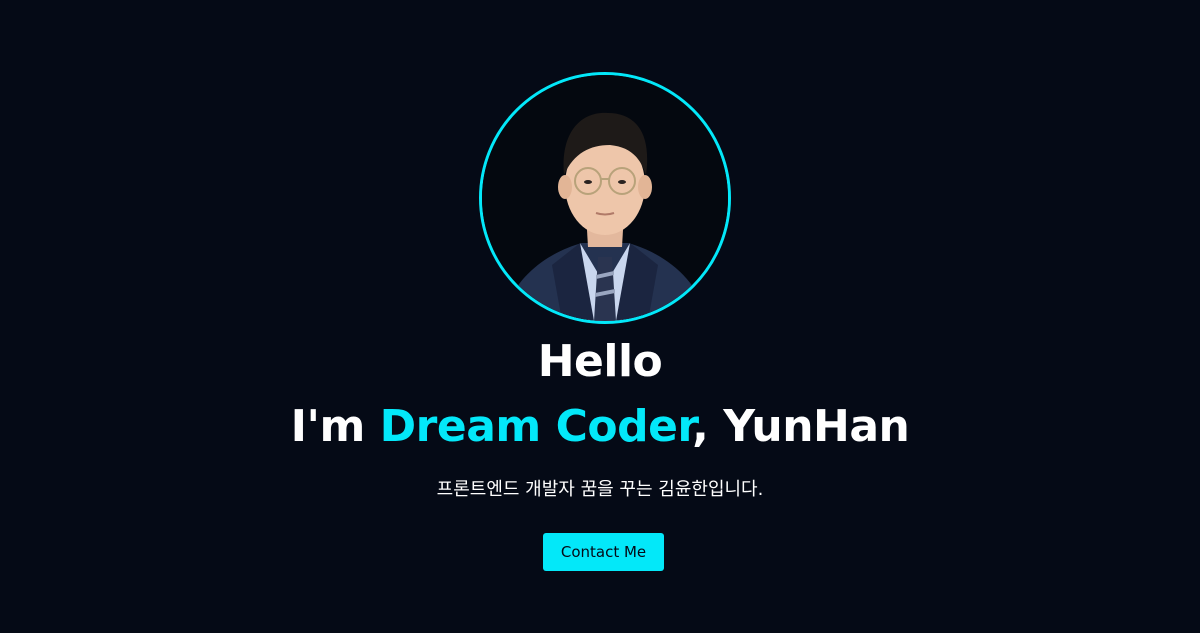  I want to click on avatar-image, so click(605, 198).